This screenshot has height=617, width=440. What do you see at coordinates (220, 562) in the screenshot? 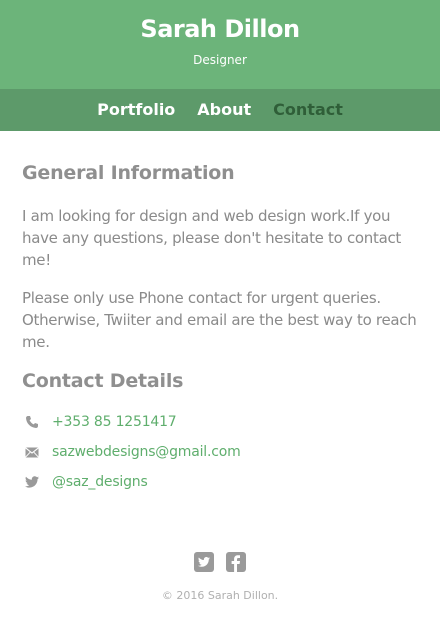
I see `footer-social` at bounding box center [220, 562].